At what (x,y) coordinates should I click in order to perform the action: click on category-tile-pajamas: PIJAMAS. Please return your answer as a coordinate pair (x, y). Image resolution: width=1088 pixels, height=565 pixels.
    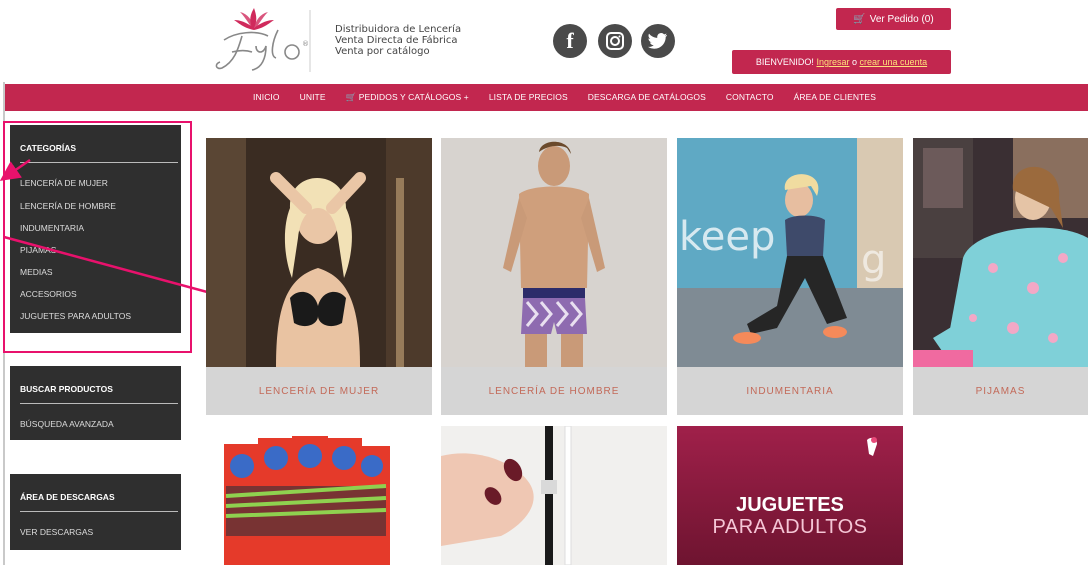
    Looking at the image, I should click on (1000, 276).